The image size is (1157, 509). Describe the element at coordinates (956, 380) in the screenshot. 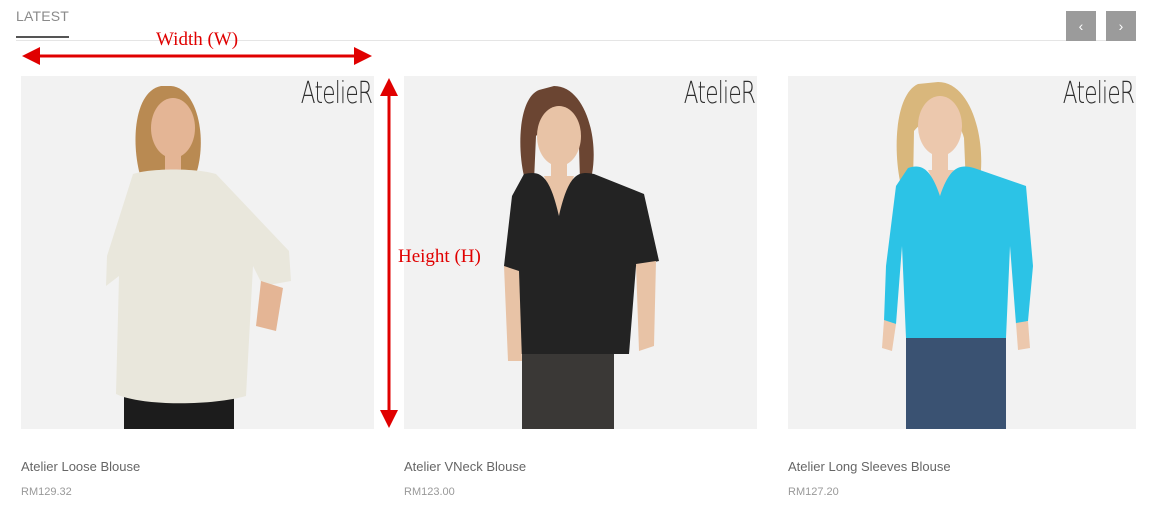

I see `jeans` at that location.